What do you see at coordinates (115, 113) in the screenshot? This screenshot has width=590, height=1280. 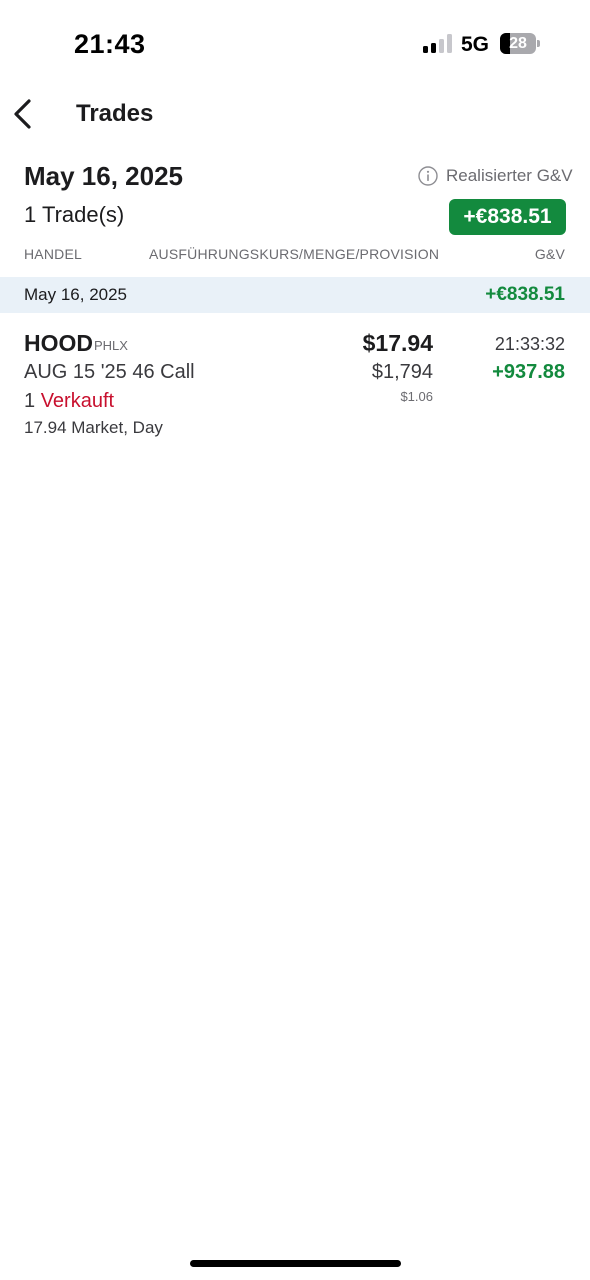 I see `page-title: Trades` at bounding box center [115, 113].